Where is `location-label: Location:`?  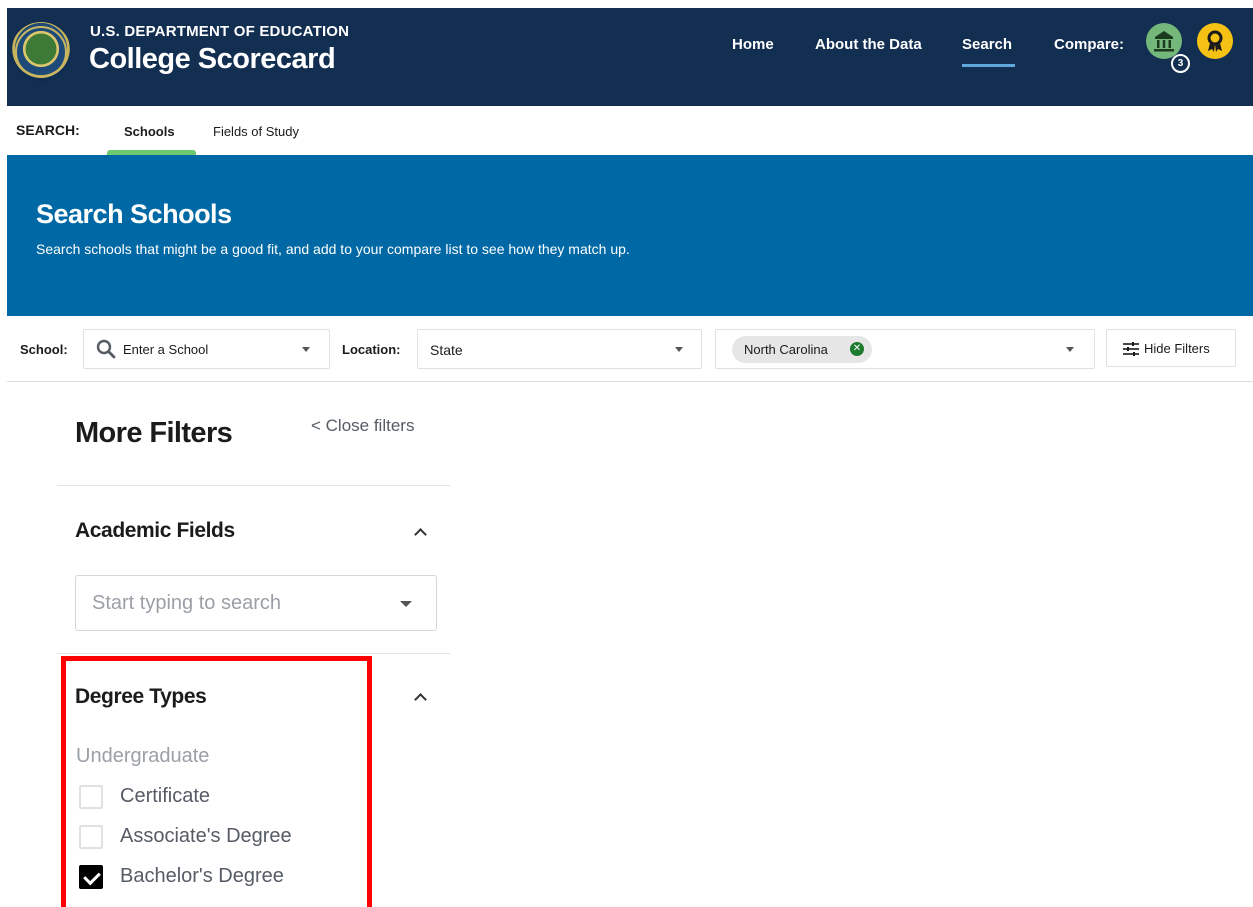 location-label: Location: is located at coordinates (371, 349).